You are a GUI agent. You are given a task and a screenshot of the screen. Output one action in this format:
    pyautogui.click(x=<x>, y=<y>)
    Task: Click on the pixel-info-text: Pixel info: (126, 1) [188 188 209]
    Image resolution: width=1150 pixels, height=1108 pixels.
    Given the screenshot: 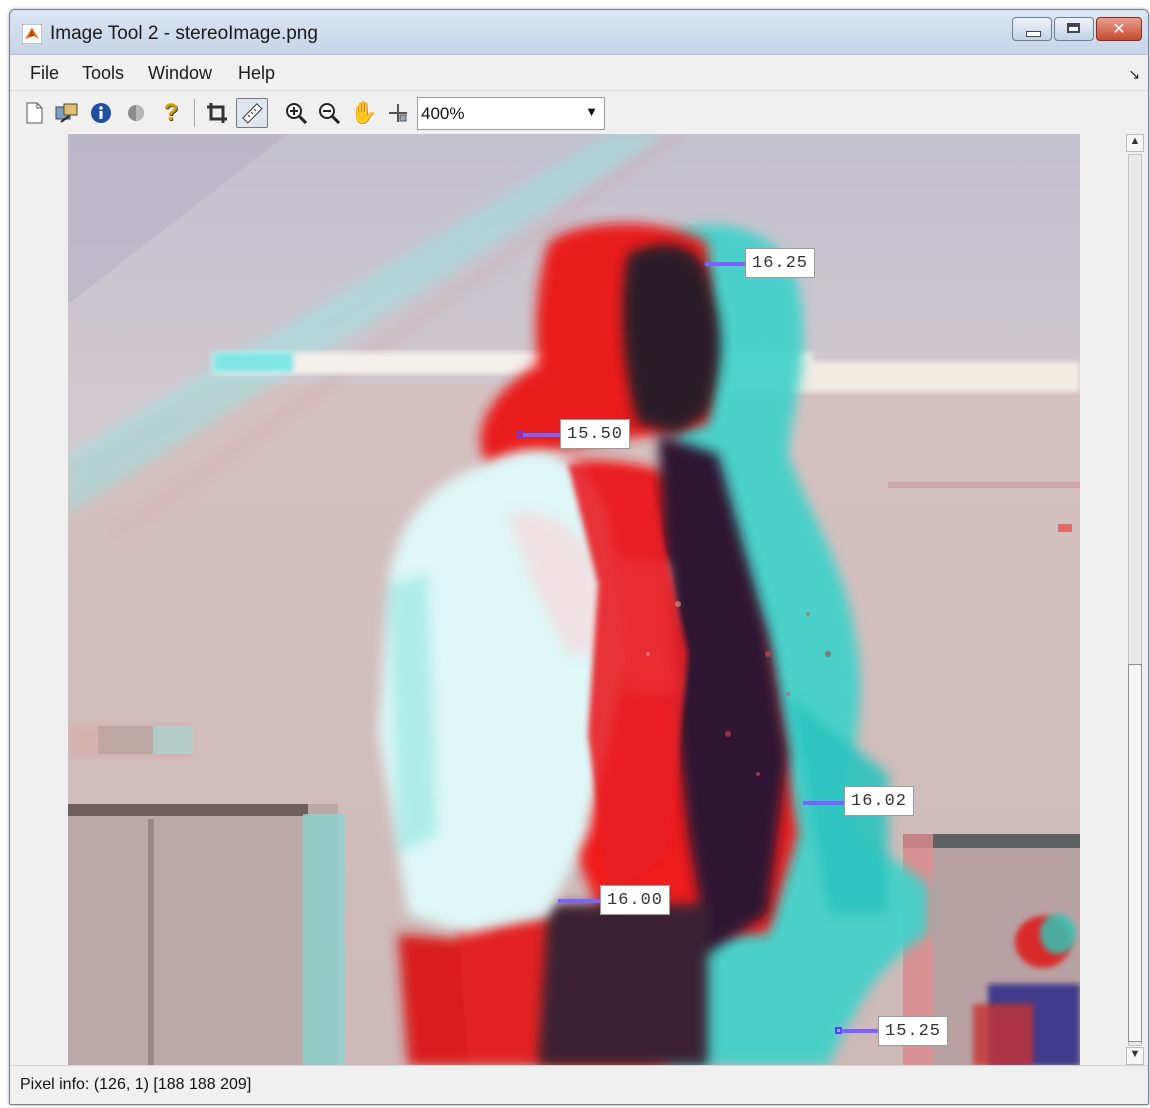 What is the action you would take?
    pyautogui.click(x=136, y=1084)
    